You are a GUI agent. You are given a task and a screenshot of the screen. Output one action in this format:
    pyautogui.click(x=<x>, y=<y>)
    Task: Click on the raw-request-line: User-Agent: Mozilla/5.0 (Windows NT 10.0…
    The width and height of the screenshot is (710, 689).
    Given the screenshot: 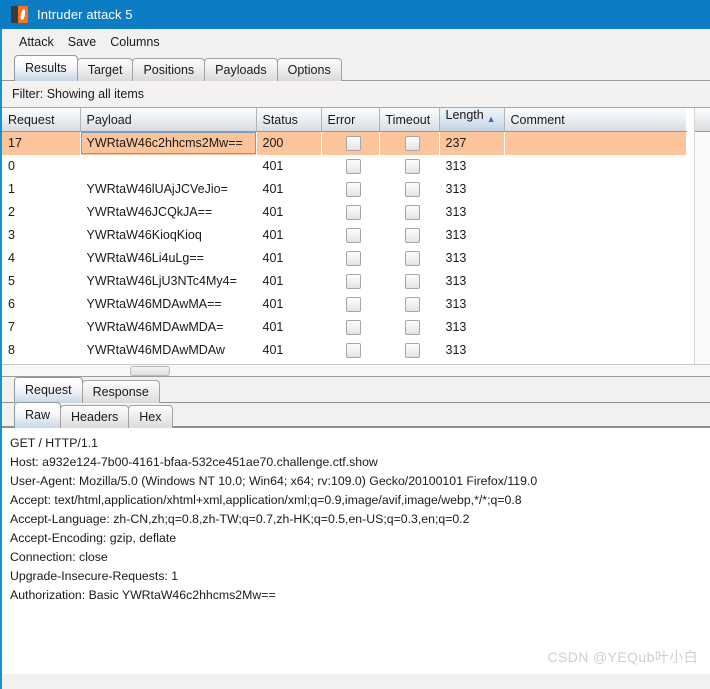 What is the action you would take?
    pyautogui.click(x=274, y=481)
    